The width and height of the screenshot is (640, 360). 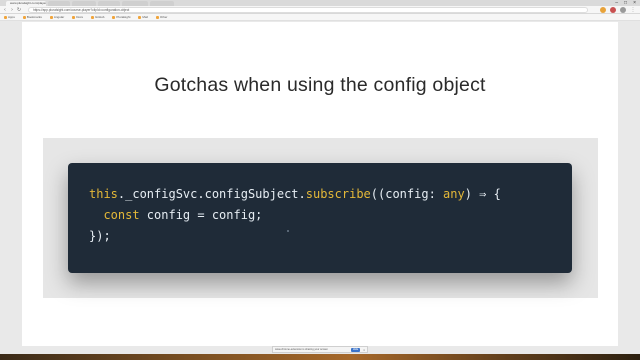 What do you see at coordinates (5, 10) in the screenshot?
I see `back-icon: ‹` at bounding box center [5, 10].